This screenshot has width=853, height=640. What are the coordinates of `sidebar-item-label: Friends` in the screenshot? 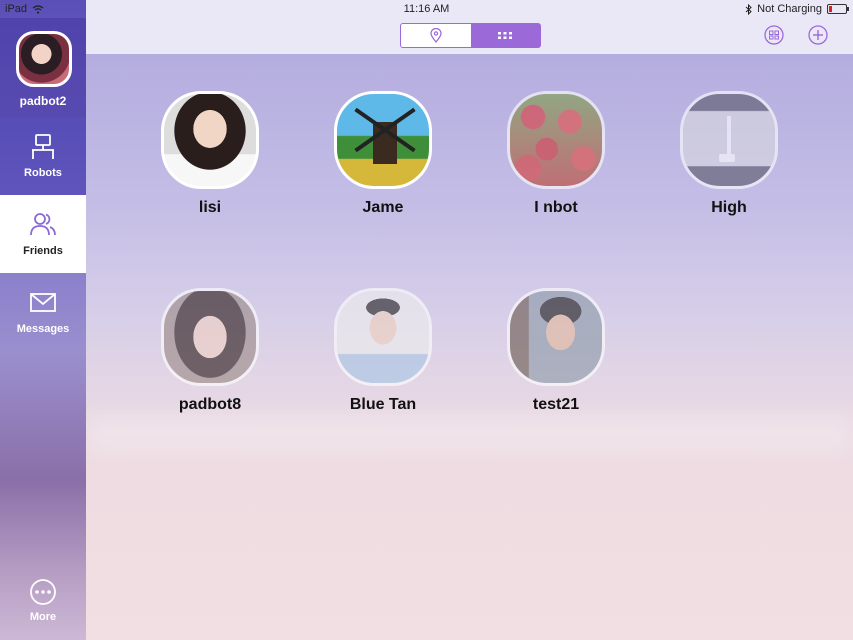 It's located at (43, 251).